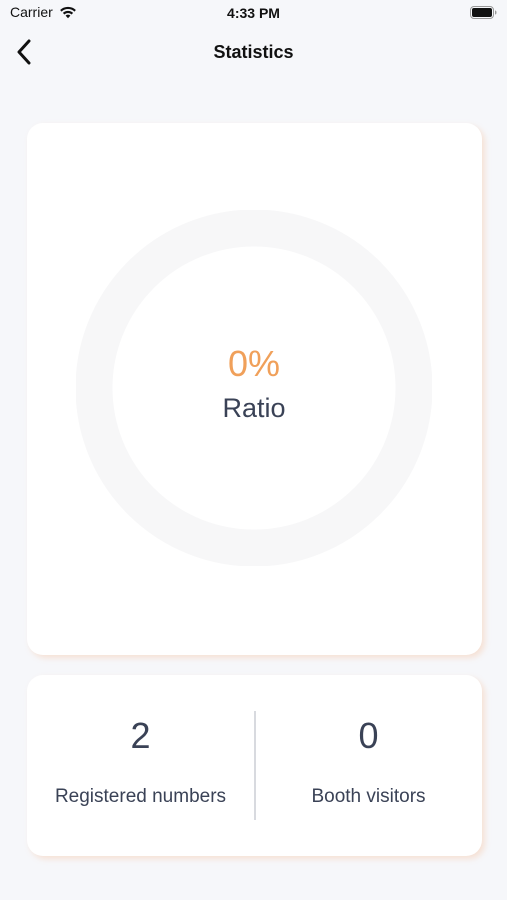  Describe the element at coordinates (254, 407) in the screenshot. I see `ratio-label: Ratio` at that location.